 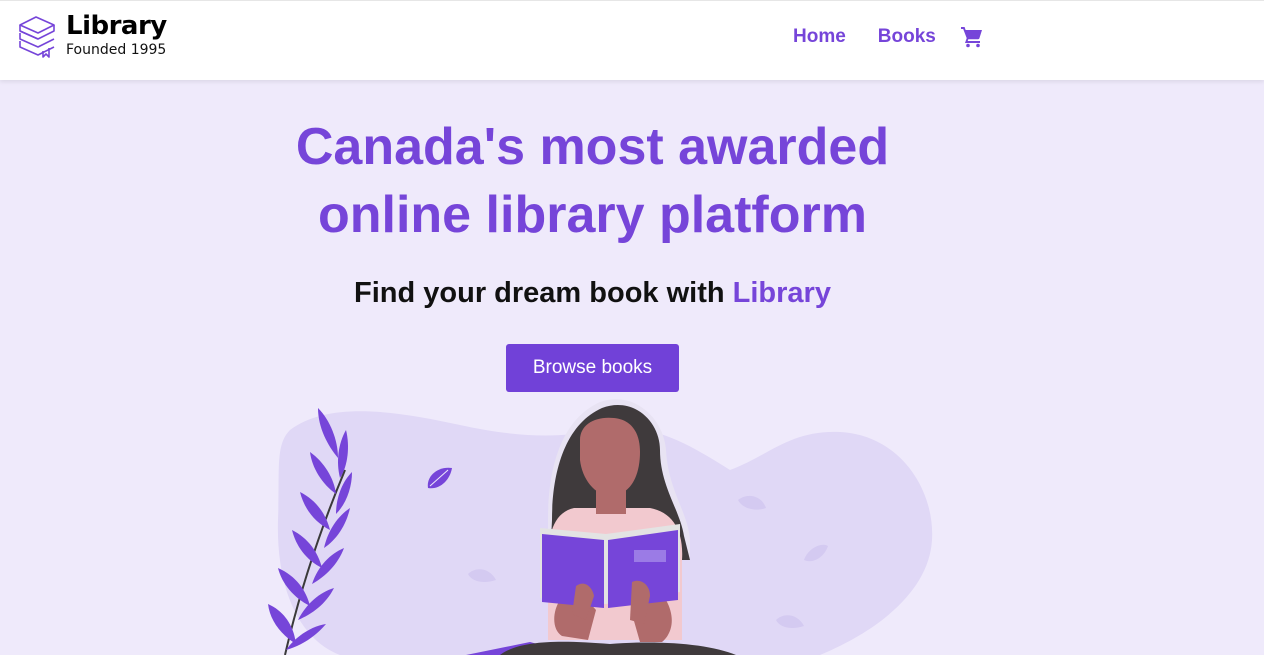 I want to click on nav-link-books: Books, so click(x=907, y=37).